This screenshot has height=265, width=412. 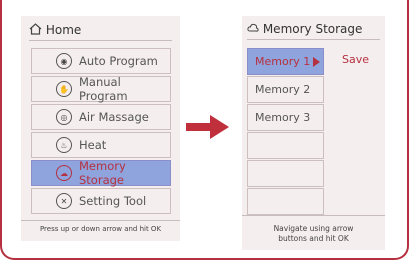 What do you see at coordinates (93, 145) in the screenshot?
I see `menu-item-label: Heat` at bounding box center [93, 145].